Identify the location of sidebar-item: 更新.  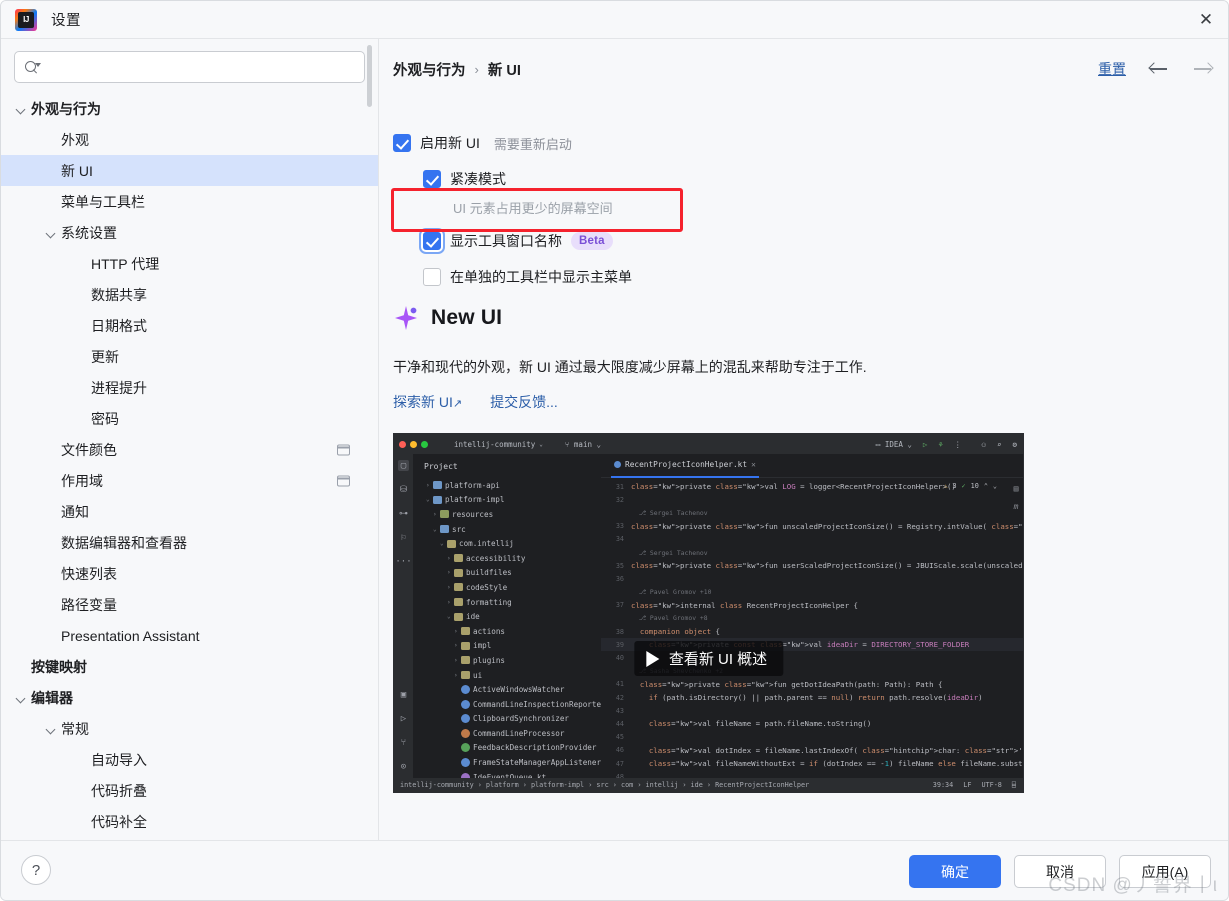
(189, 356).